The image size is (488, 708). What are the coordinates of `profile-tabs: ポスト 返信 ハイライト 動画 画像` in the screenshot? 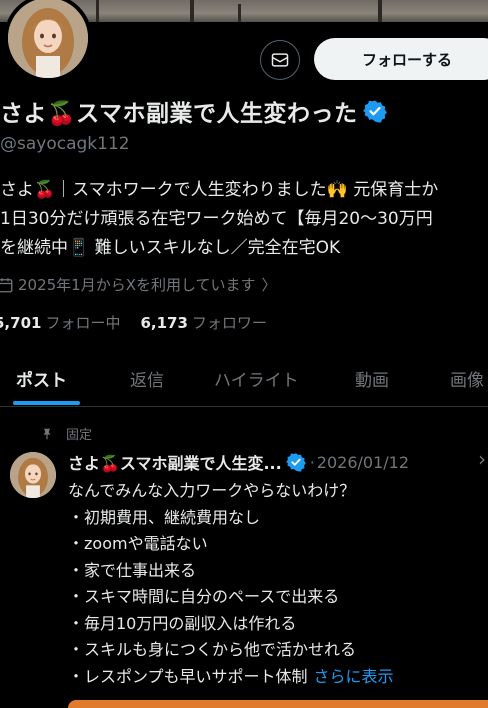 It's located at (244, 378).